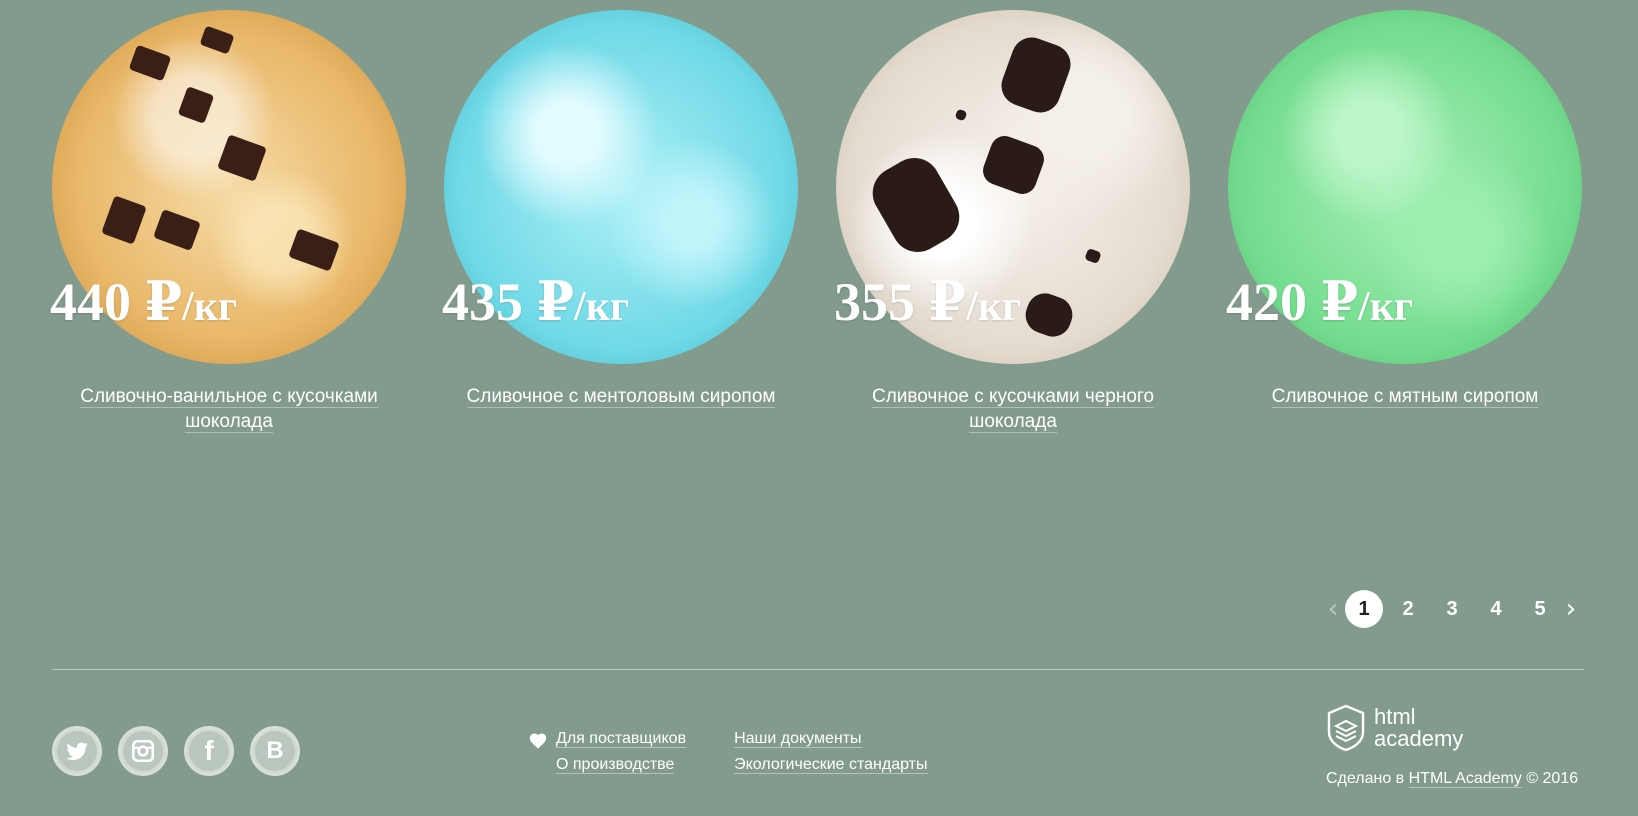 The image size is (1638, 816). What do you see at coordinates (928, 302) in the screenshot?
I see `product-price: 355 ₽/кг` at bounding box center [928, 302].